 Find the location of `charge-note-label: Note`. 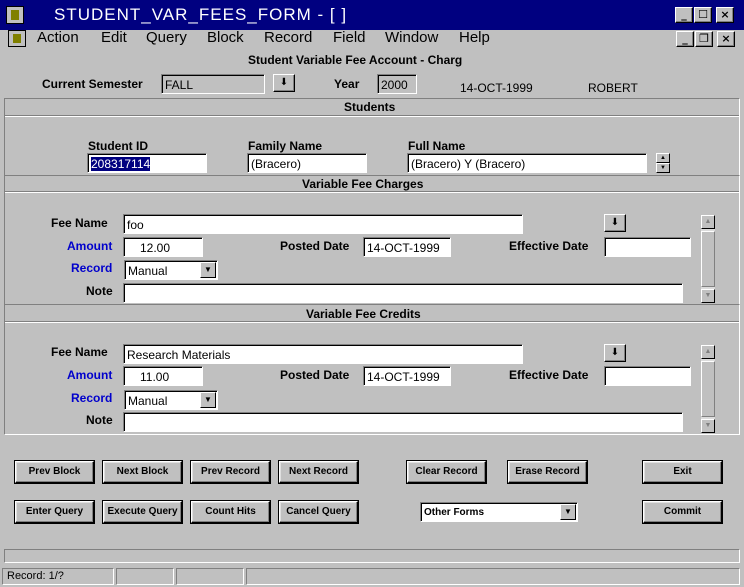

charge-note-label: Note is located at coordinates (99, 291).